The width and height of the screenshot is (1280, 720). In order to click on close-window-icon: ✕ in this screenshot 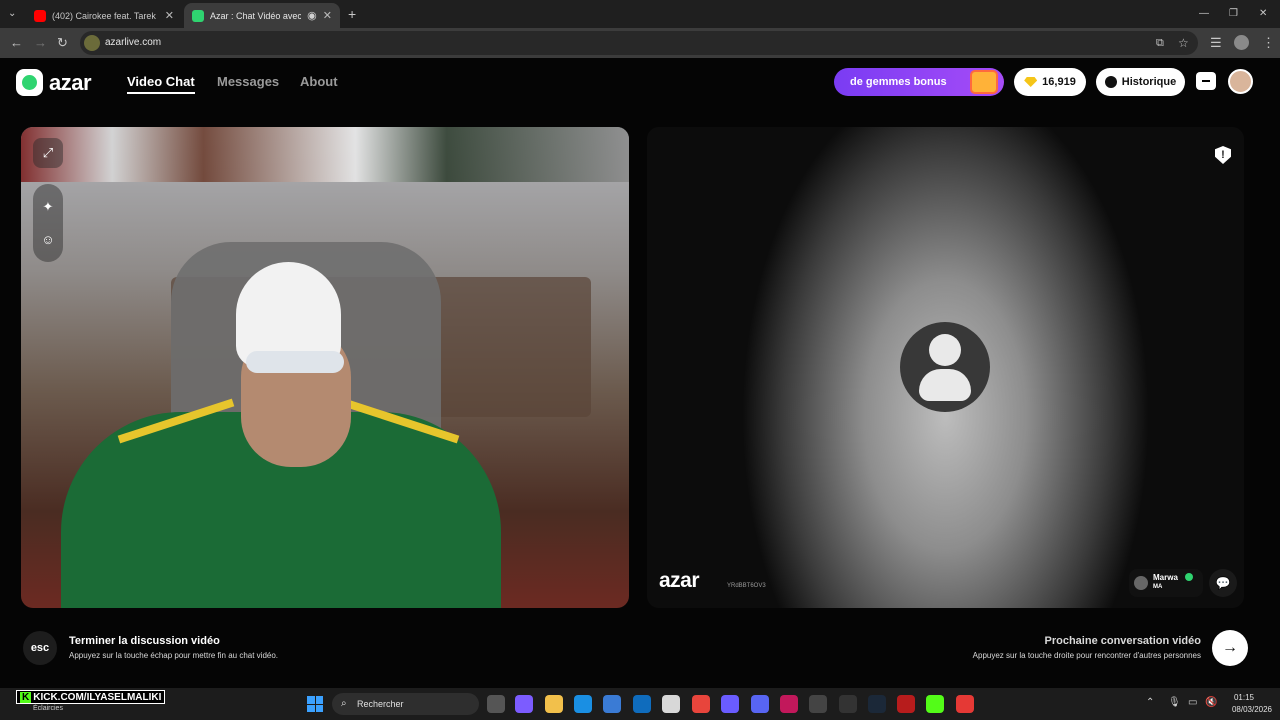, I will do `click(1263, 14)`.